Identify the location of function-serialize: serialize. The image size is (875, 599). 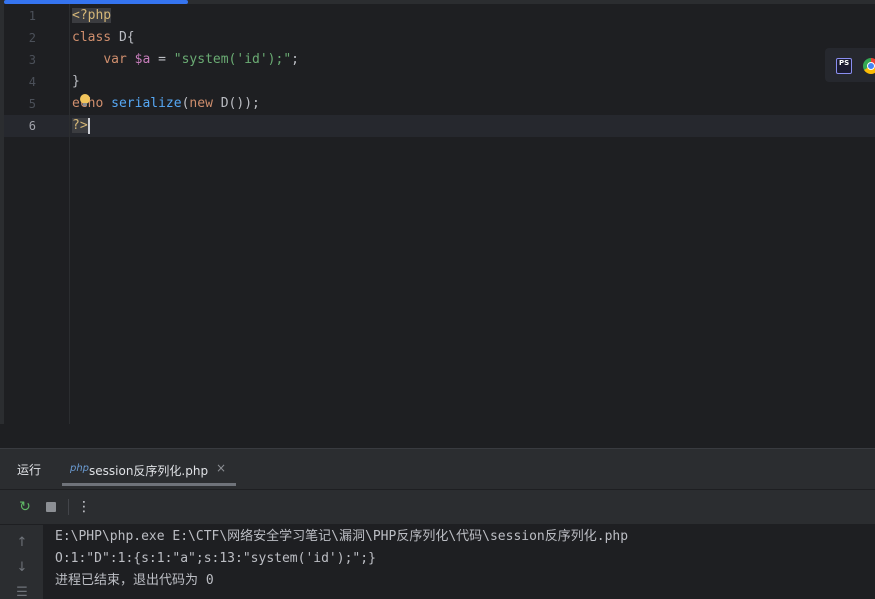
(146, 103).